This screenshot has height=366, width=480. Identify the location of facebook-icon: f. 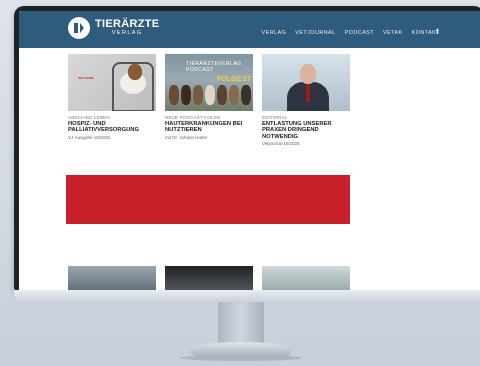
(437, 32).